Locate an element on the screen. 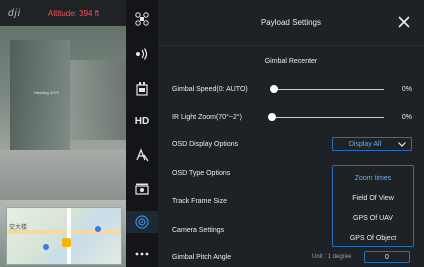 This screenshot has width=424, height=267. camera-building is located at coordinates (40, 95).